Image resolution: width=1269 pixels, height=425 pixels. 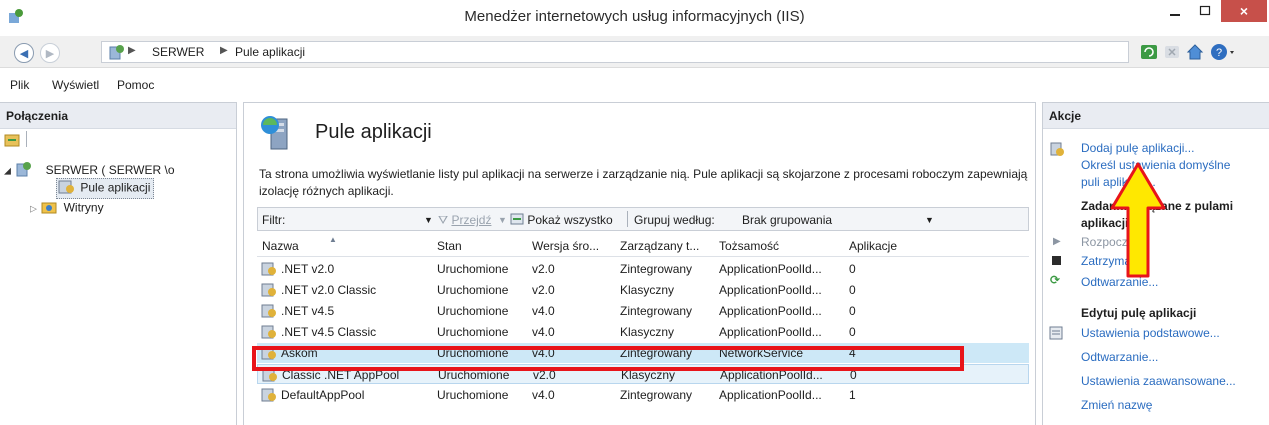 What do you see at coordinates (1149, 53) in the screenshot?
I see `refresh-icon` at bounding box center [1149, 53].